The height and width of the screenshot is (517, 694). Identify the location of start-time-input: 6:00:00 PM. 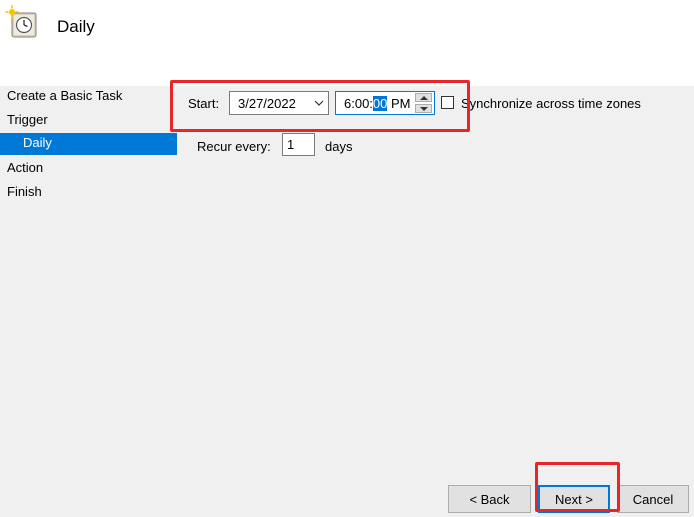
(385, 103).